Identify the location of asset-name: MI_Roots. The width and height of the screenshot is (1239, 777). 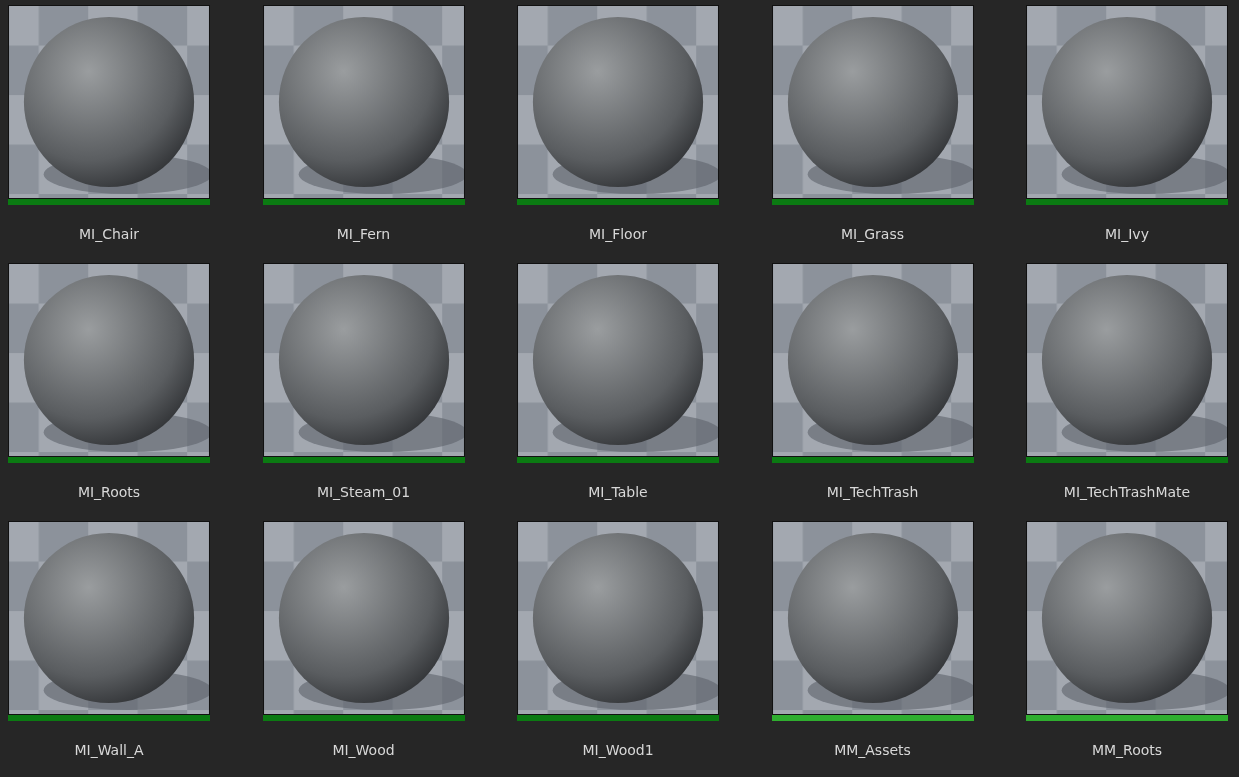
(109, 492).